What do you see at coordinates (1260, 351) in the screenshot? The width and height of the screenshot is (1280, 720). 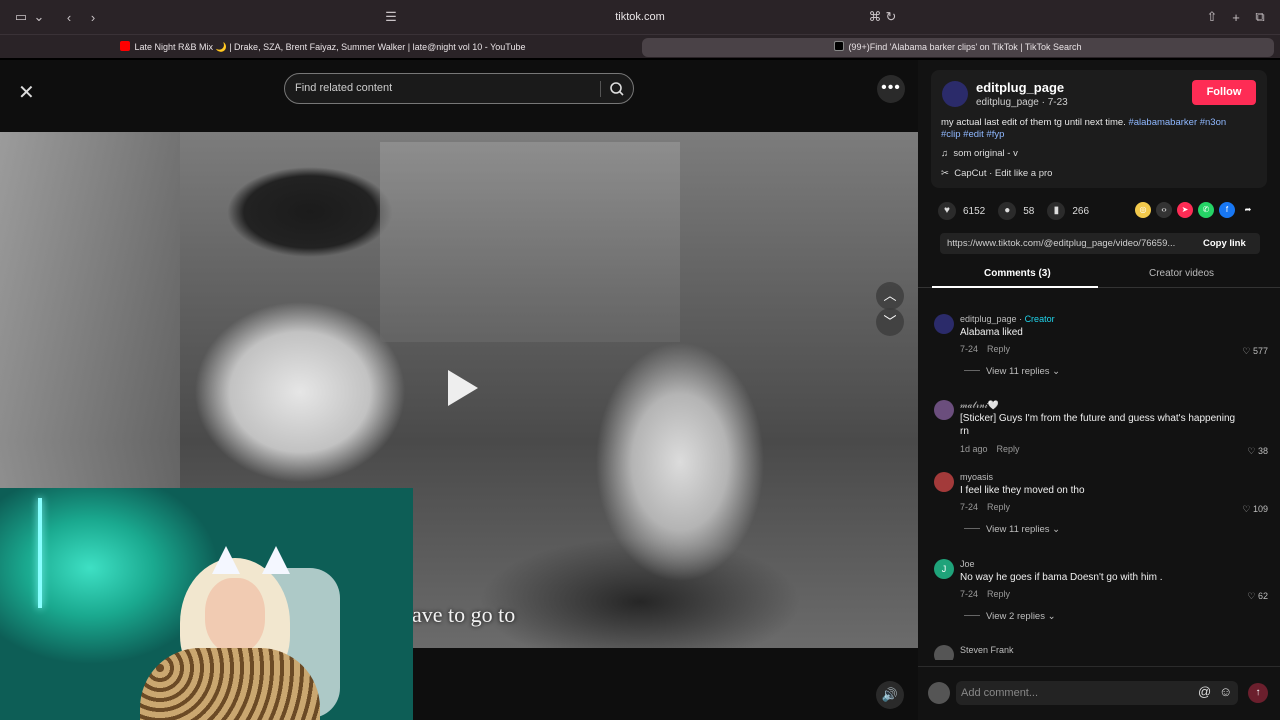 I see `comment-like-count: 577` at bounding box center [1260, 351].